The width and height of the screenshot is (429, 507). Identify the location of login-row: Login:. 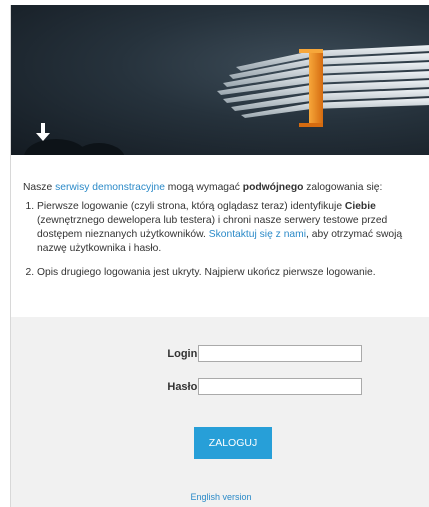
(220, 355).